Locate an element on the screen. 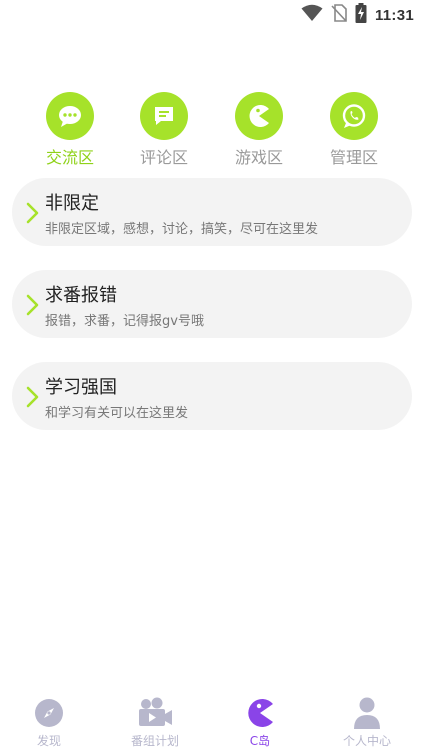  nav-bangumi-plan: 番组计划 is located at coordinates (155, 722).